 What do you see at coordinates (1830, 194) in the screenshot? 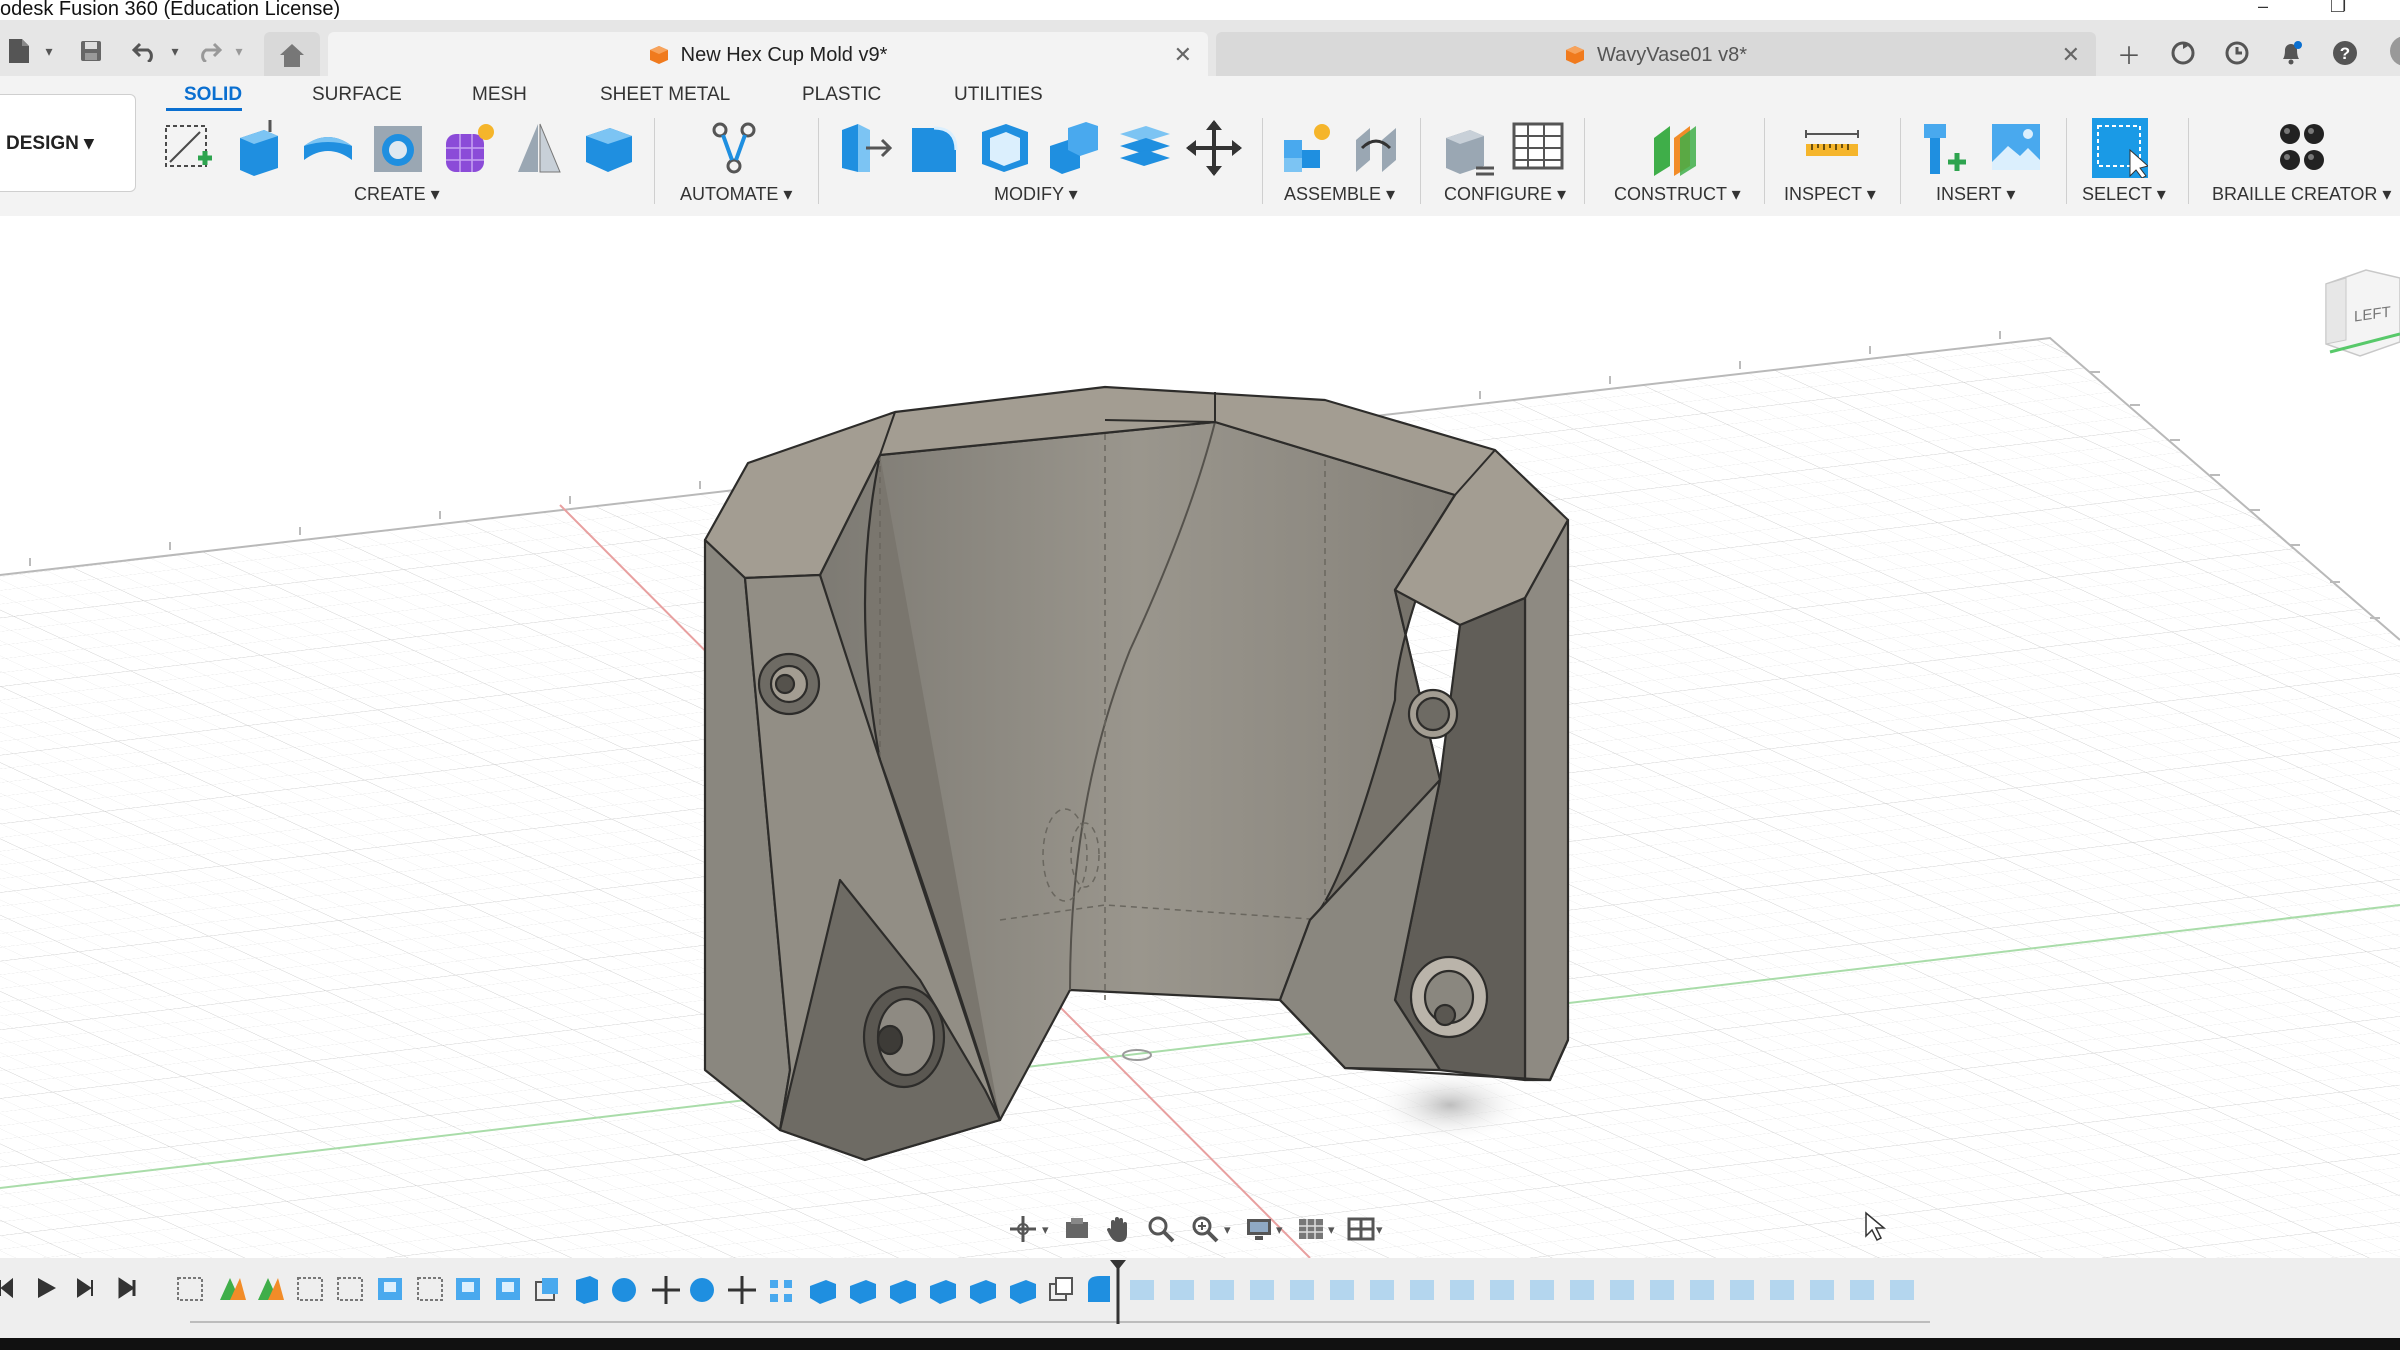
I see `inspect-menu: INSPECT ▾` at bounding box center [1830, 194].